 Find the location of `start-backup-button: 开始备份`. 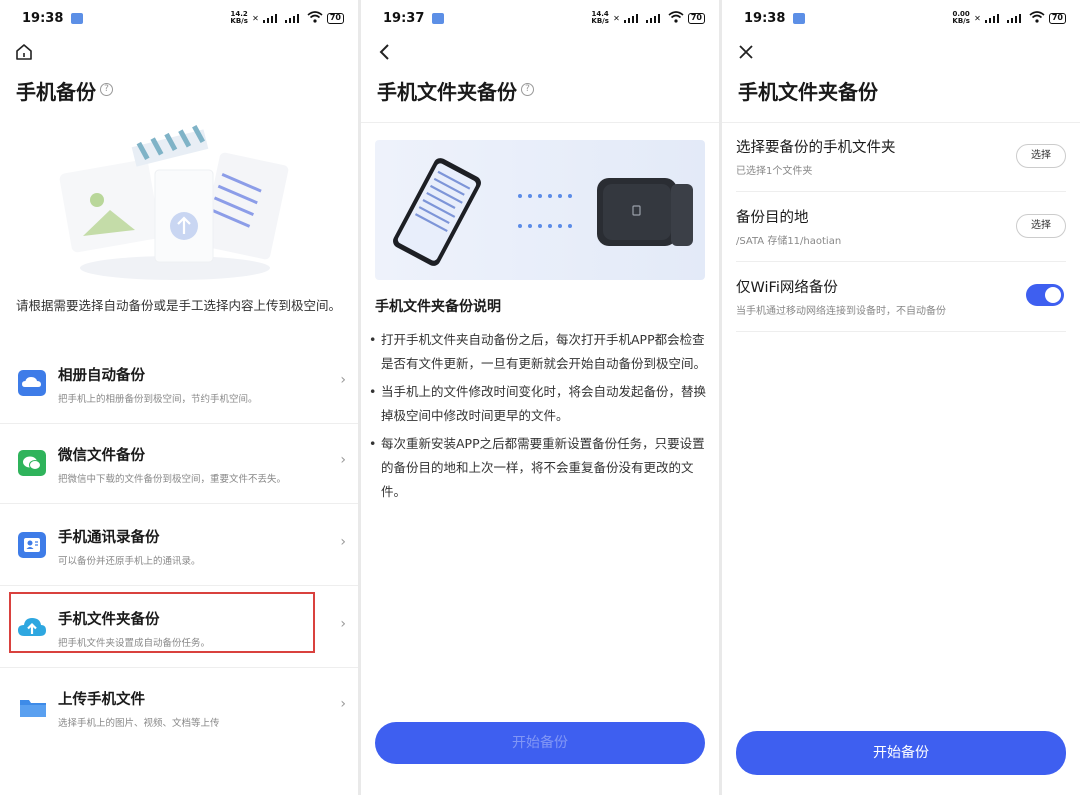

start-backup-button: 开始备份 is located at coordinates (901, 753).